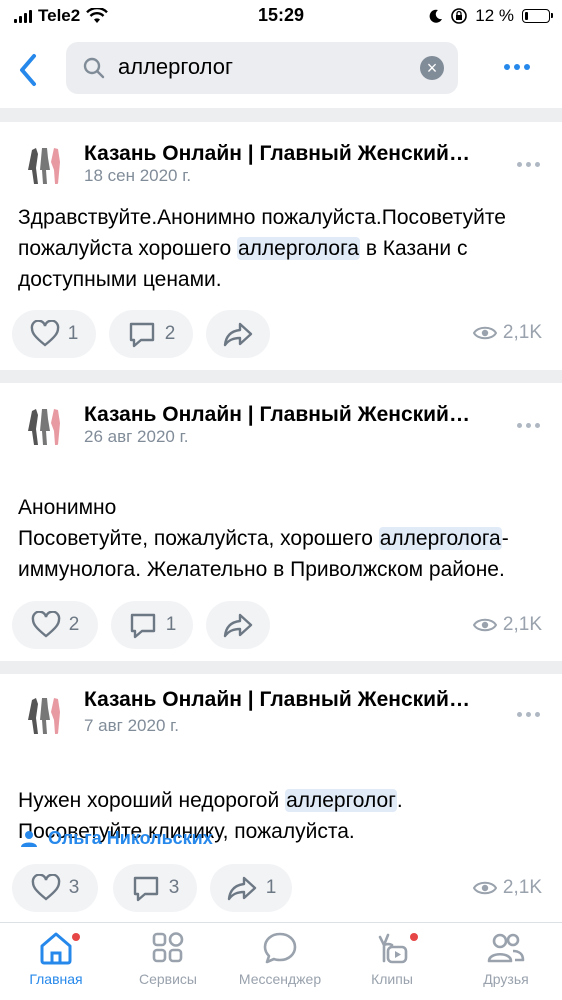 Image resolution: width=562 pixels, height=1000 pixels. What do you see at coordinates (171, 624) in the screenshot?
I see `comment-count: 1` at bounding box center [171, 624].